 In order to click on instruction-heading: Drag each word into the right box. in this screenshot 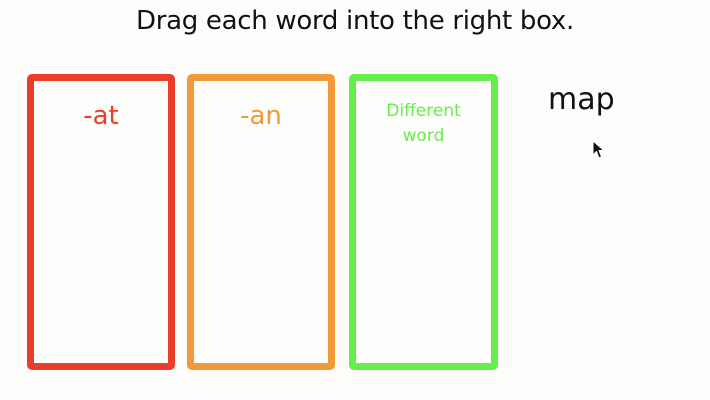, I will do `click(355, 21)`.